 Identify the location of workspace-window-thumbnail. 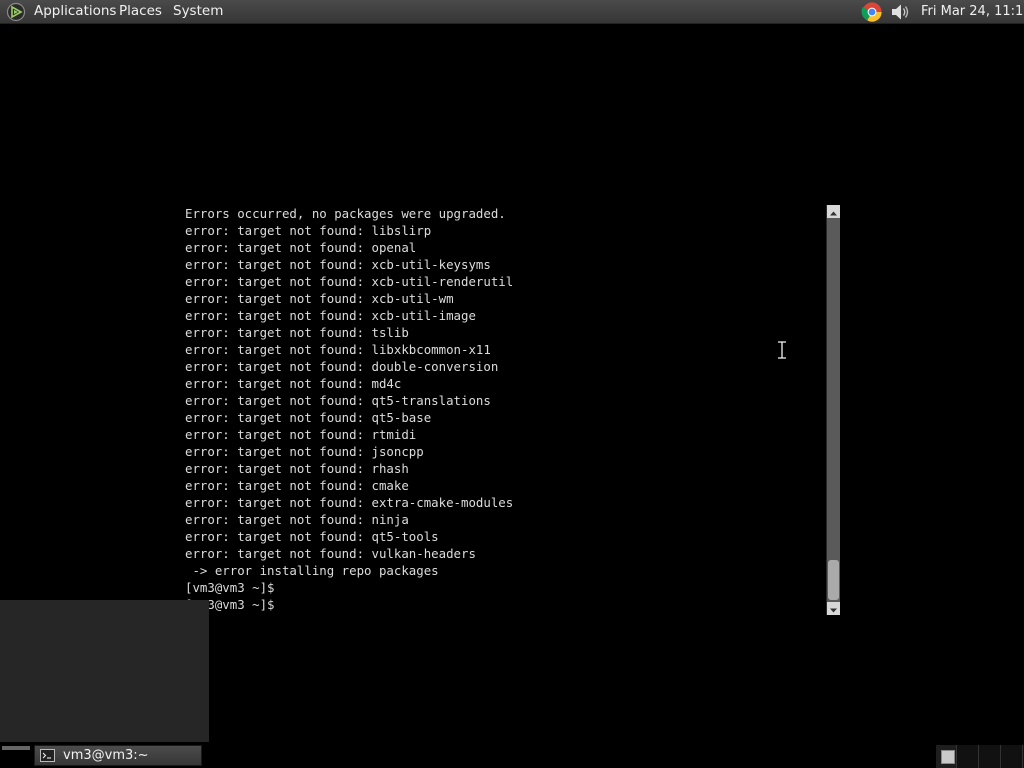
(948, 757).